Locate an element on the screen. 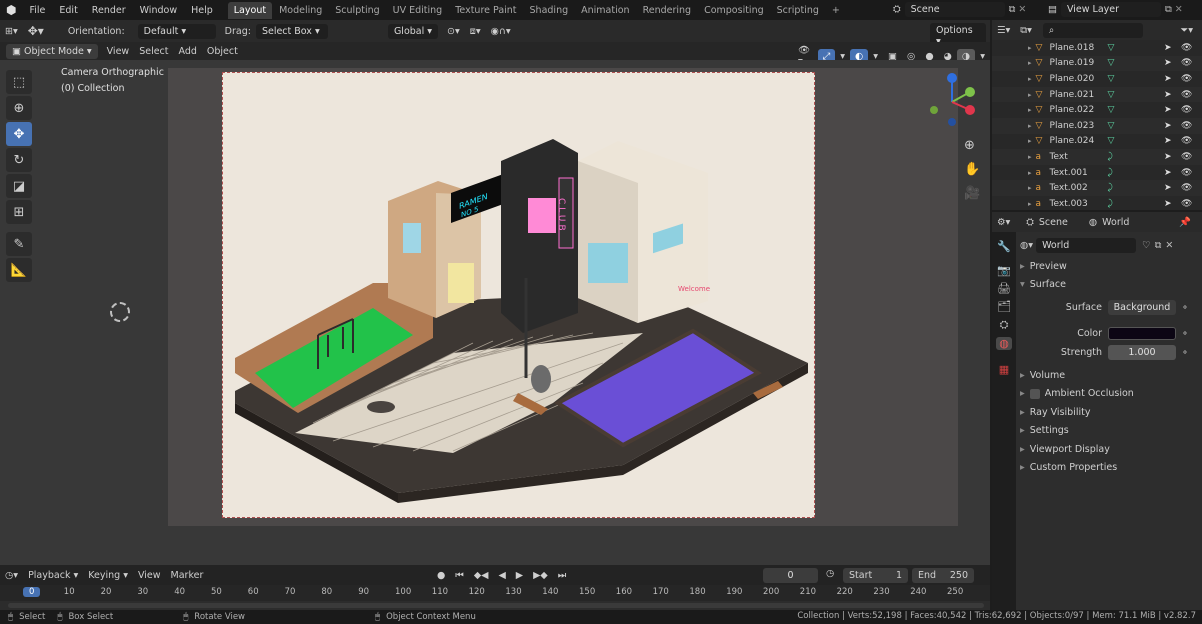 The width and height of the screenshot is (1202, 624). object-name: Plane.021 is located at coordinates (1079, 95).